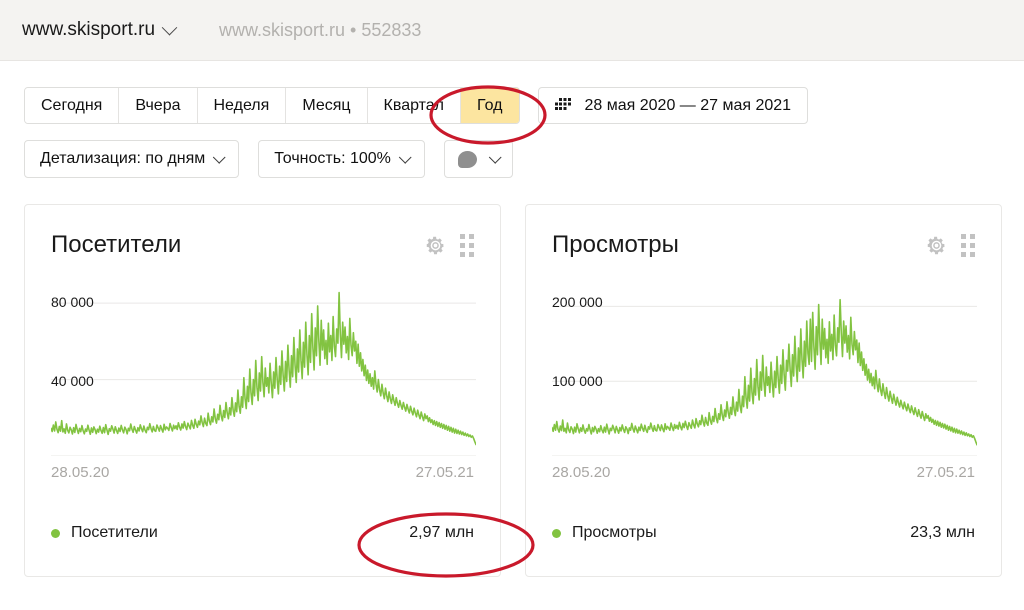 This screenshot has width=1024, height=610. Describe the element at coordinates (942, 532) in the screenshot. I see `metric-total-value: 23,3 млн` at that location.